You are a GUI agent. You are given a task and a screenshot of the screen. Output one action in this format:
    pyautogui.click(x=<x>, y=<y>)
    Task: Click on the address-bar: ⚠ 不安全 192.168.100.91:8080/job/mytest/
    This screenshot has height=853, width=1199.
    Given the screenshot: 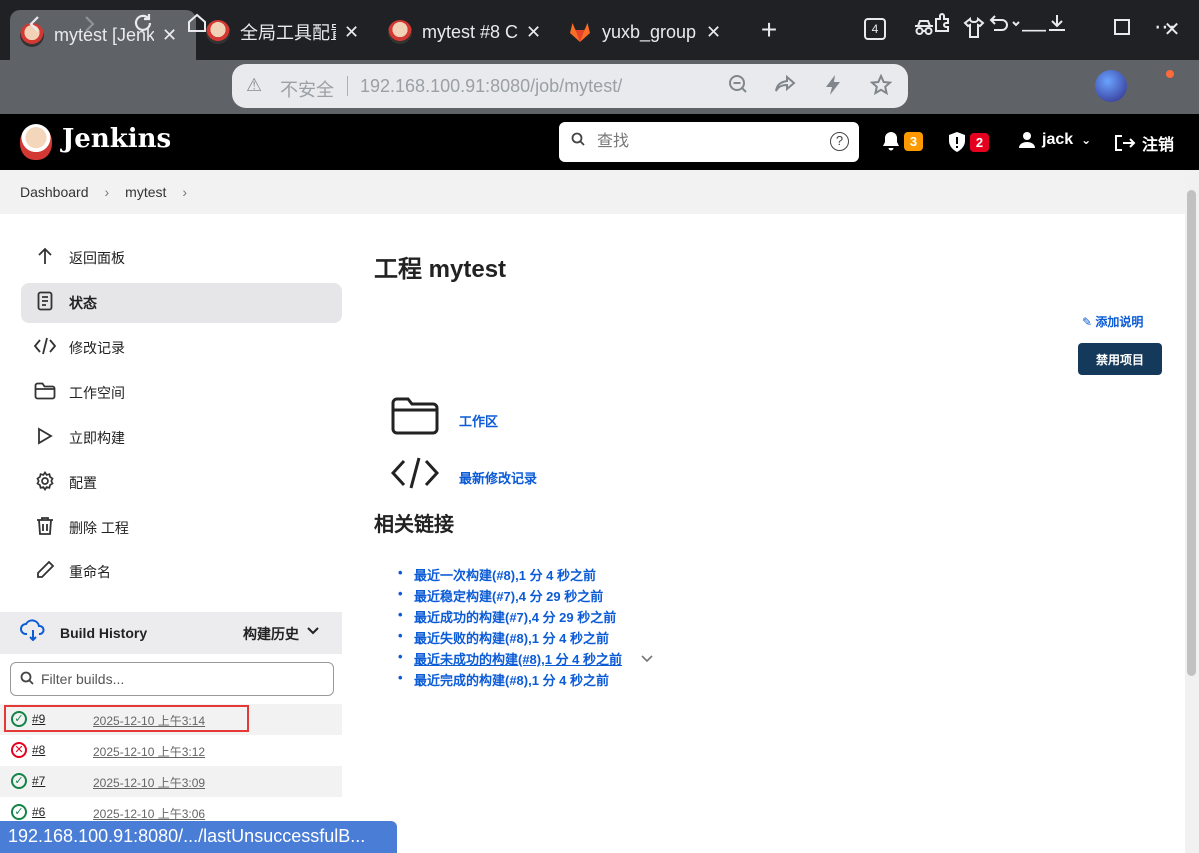 What is the action you would take?
    pyautogui.click(x=570, y=86)
    